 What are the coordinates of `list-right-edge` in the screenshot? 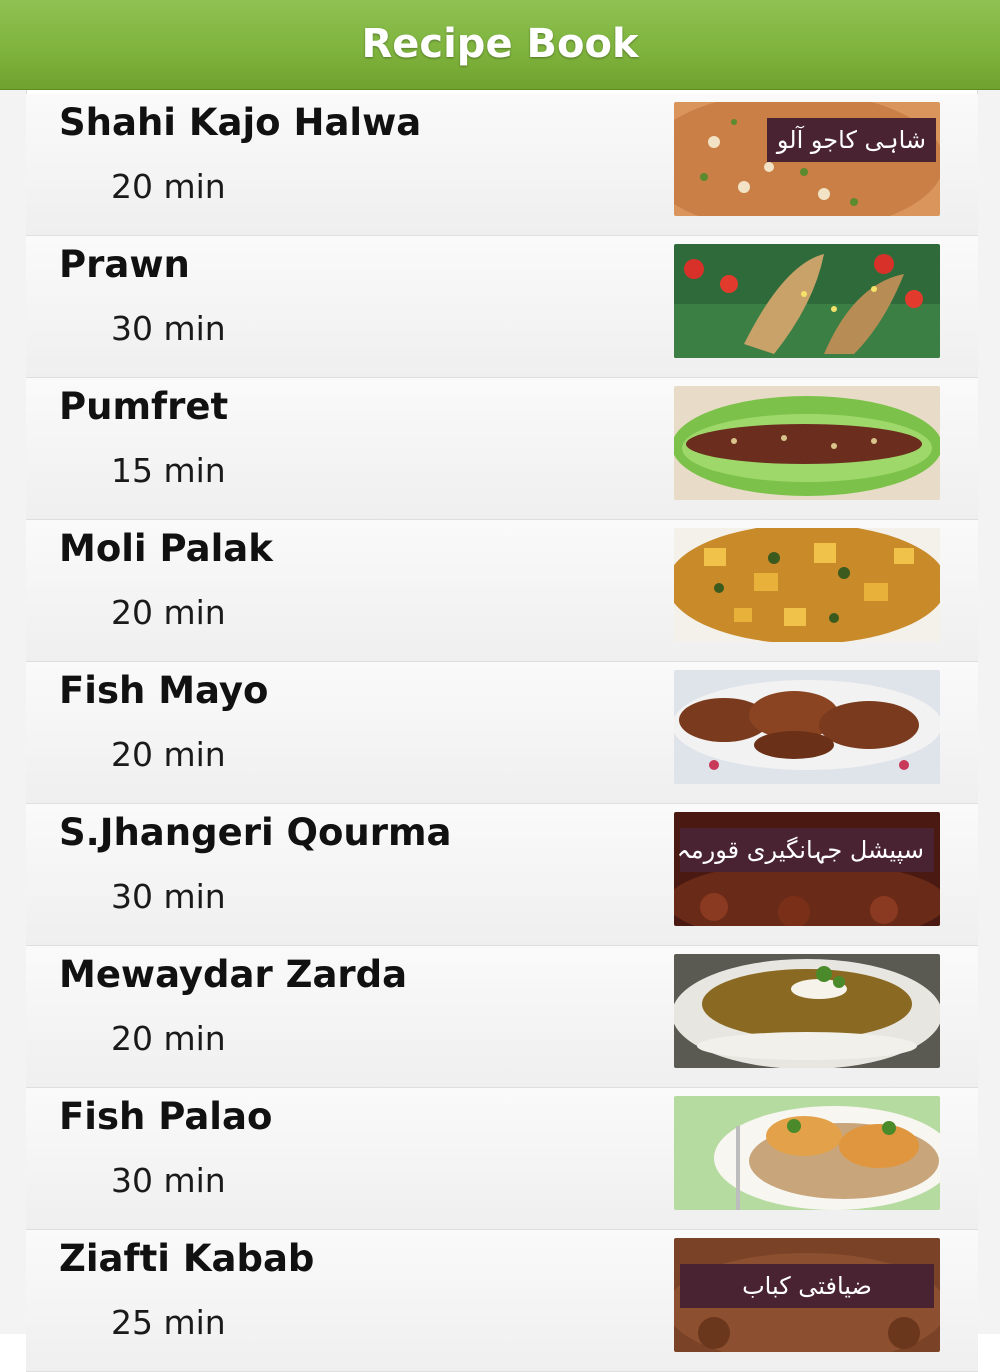 It's located at (988, 712).